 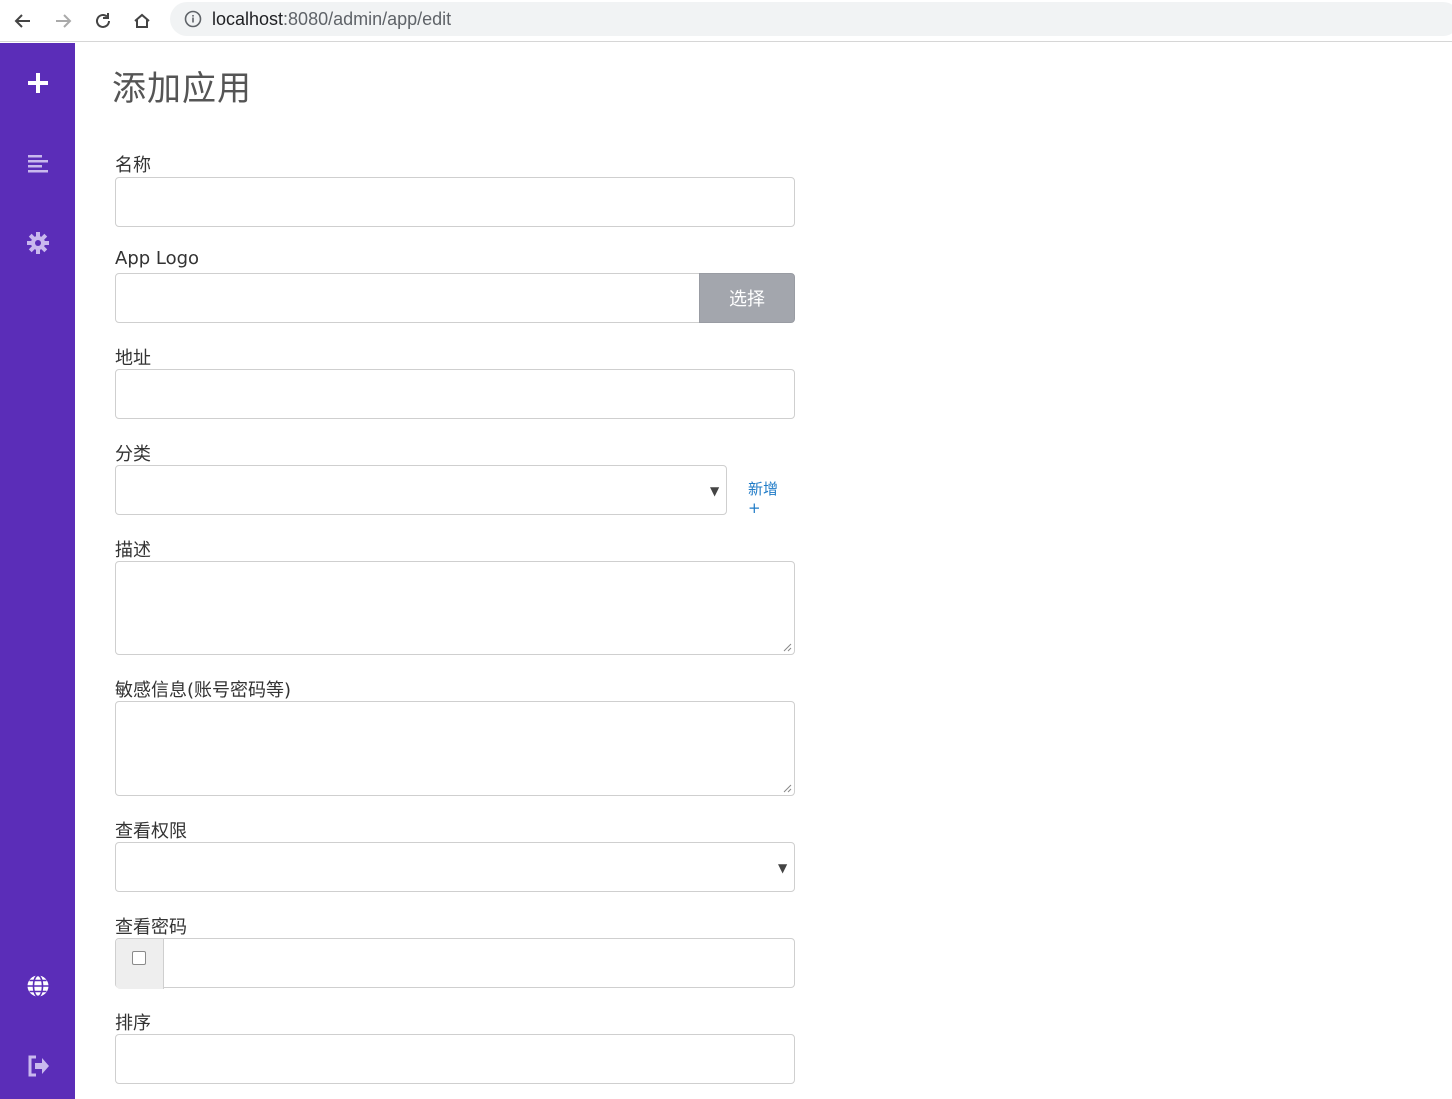 I want to click on password-input, so click(x=455, y=963).